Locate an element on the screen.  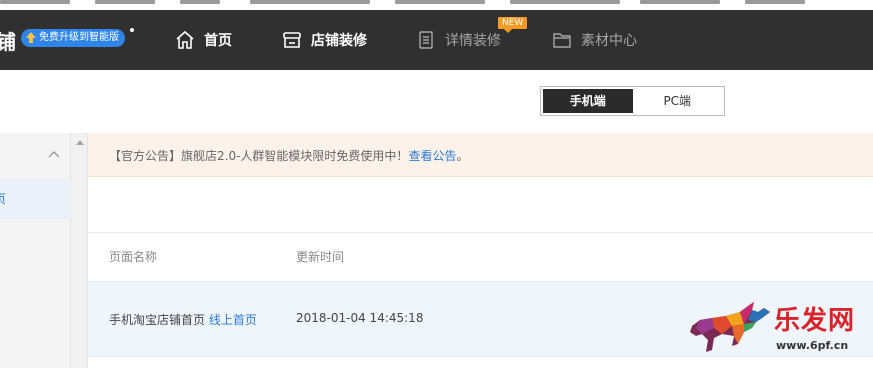
column-header-page-name: 页面名称 is located at coordinates (133, 257).